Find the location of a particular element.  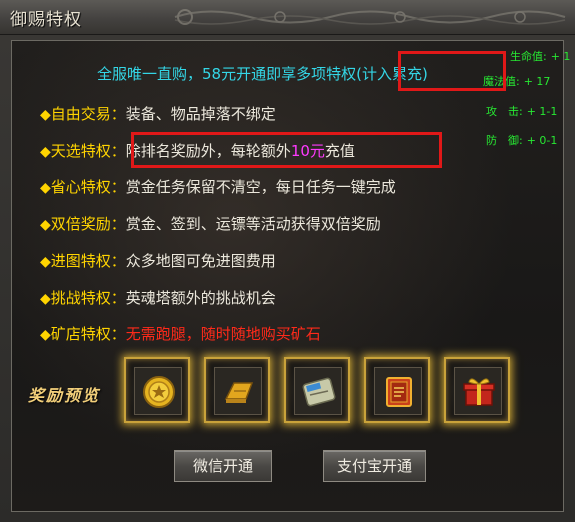

title-bar: 御赐特权 is located at coordinates (287, 17).